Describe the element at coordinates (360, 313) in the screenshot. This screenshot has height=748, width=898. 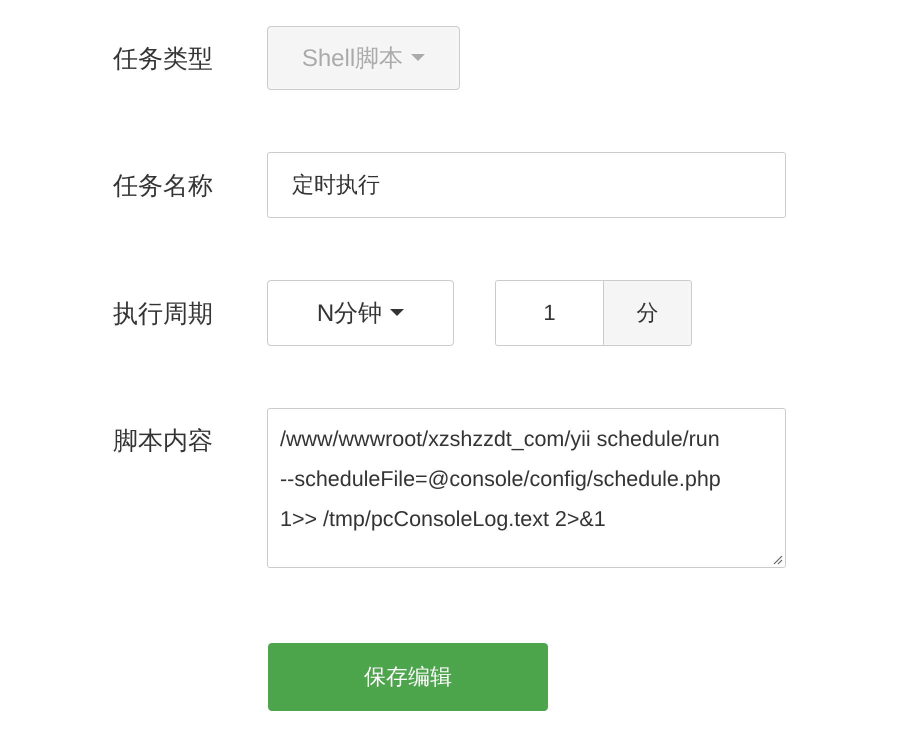
I see `period-dropdown: N分钟` at that location.